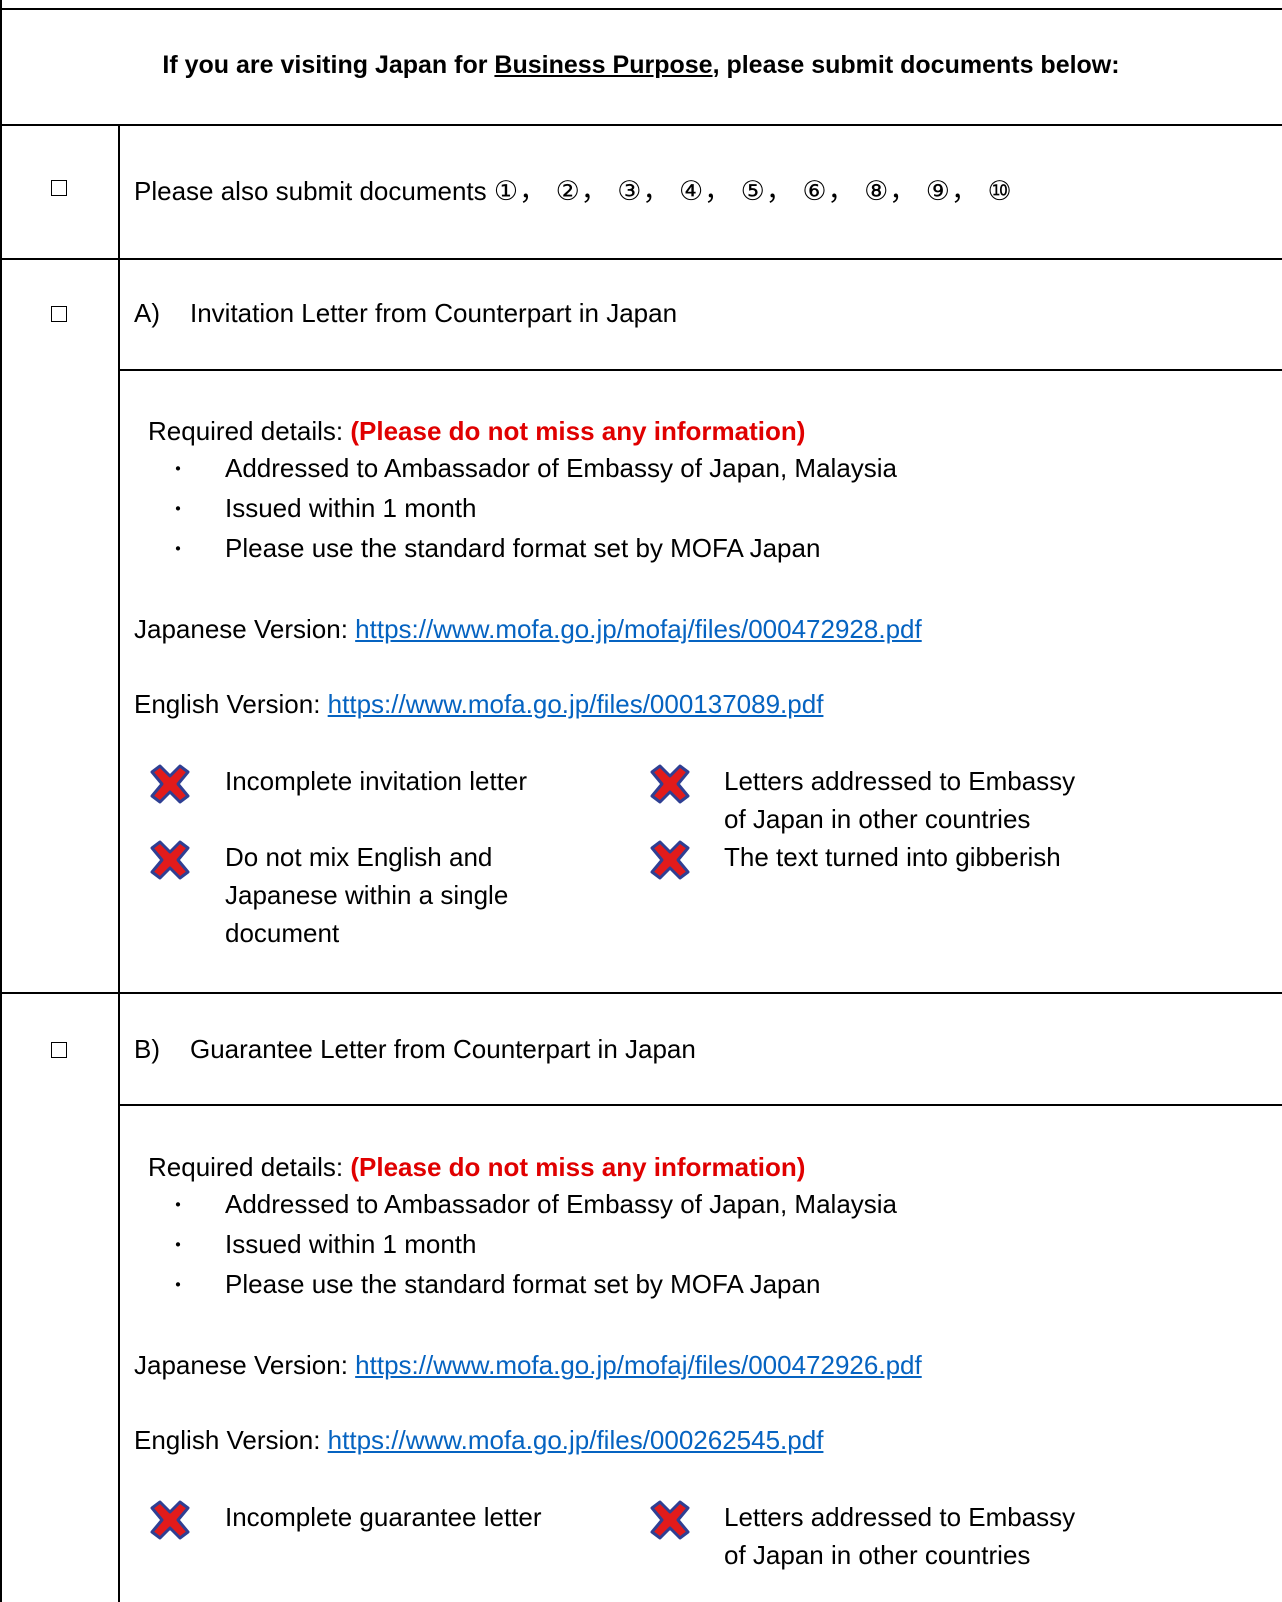 The image size is (1282, 1602). What do you see at coordinates (367, 895) in the screenshot?
I see `dont-item: Japanese within a single` at bounding box center [367, 895].